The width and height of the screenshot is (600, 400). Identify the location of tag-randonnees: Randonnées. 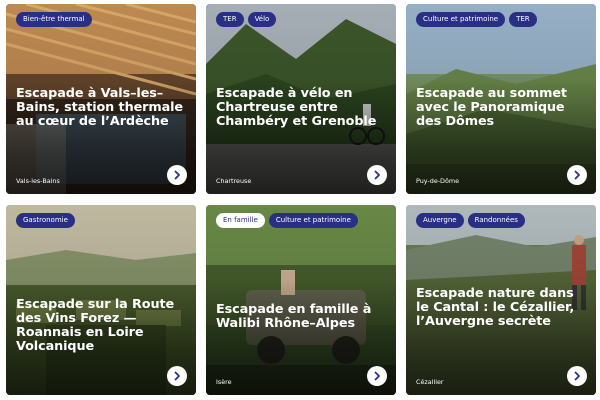
(496, 220).